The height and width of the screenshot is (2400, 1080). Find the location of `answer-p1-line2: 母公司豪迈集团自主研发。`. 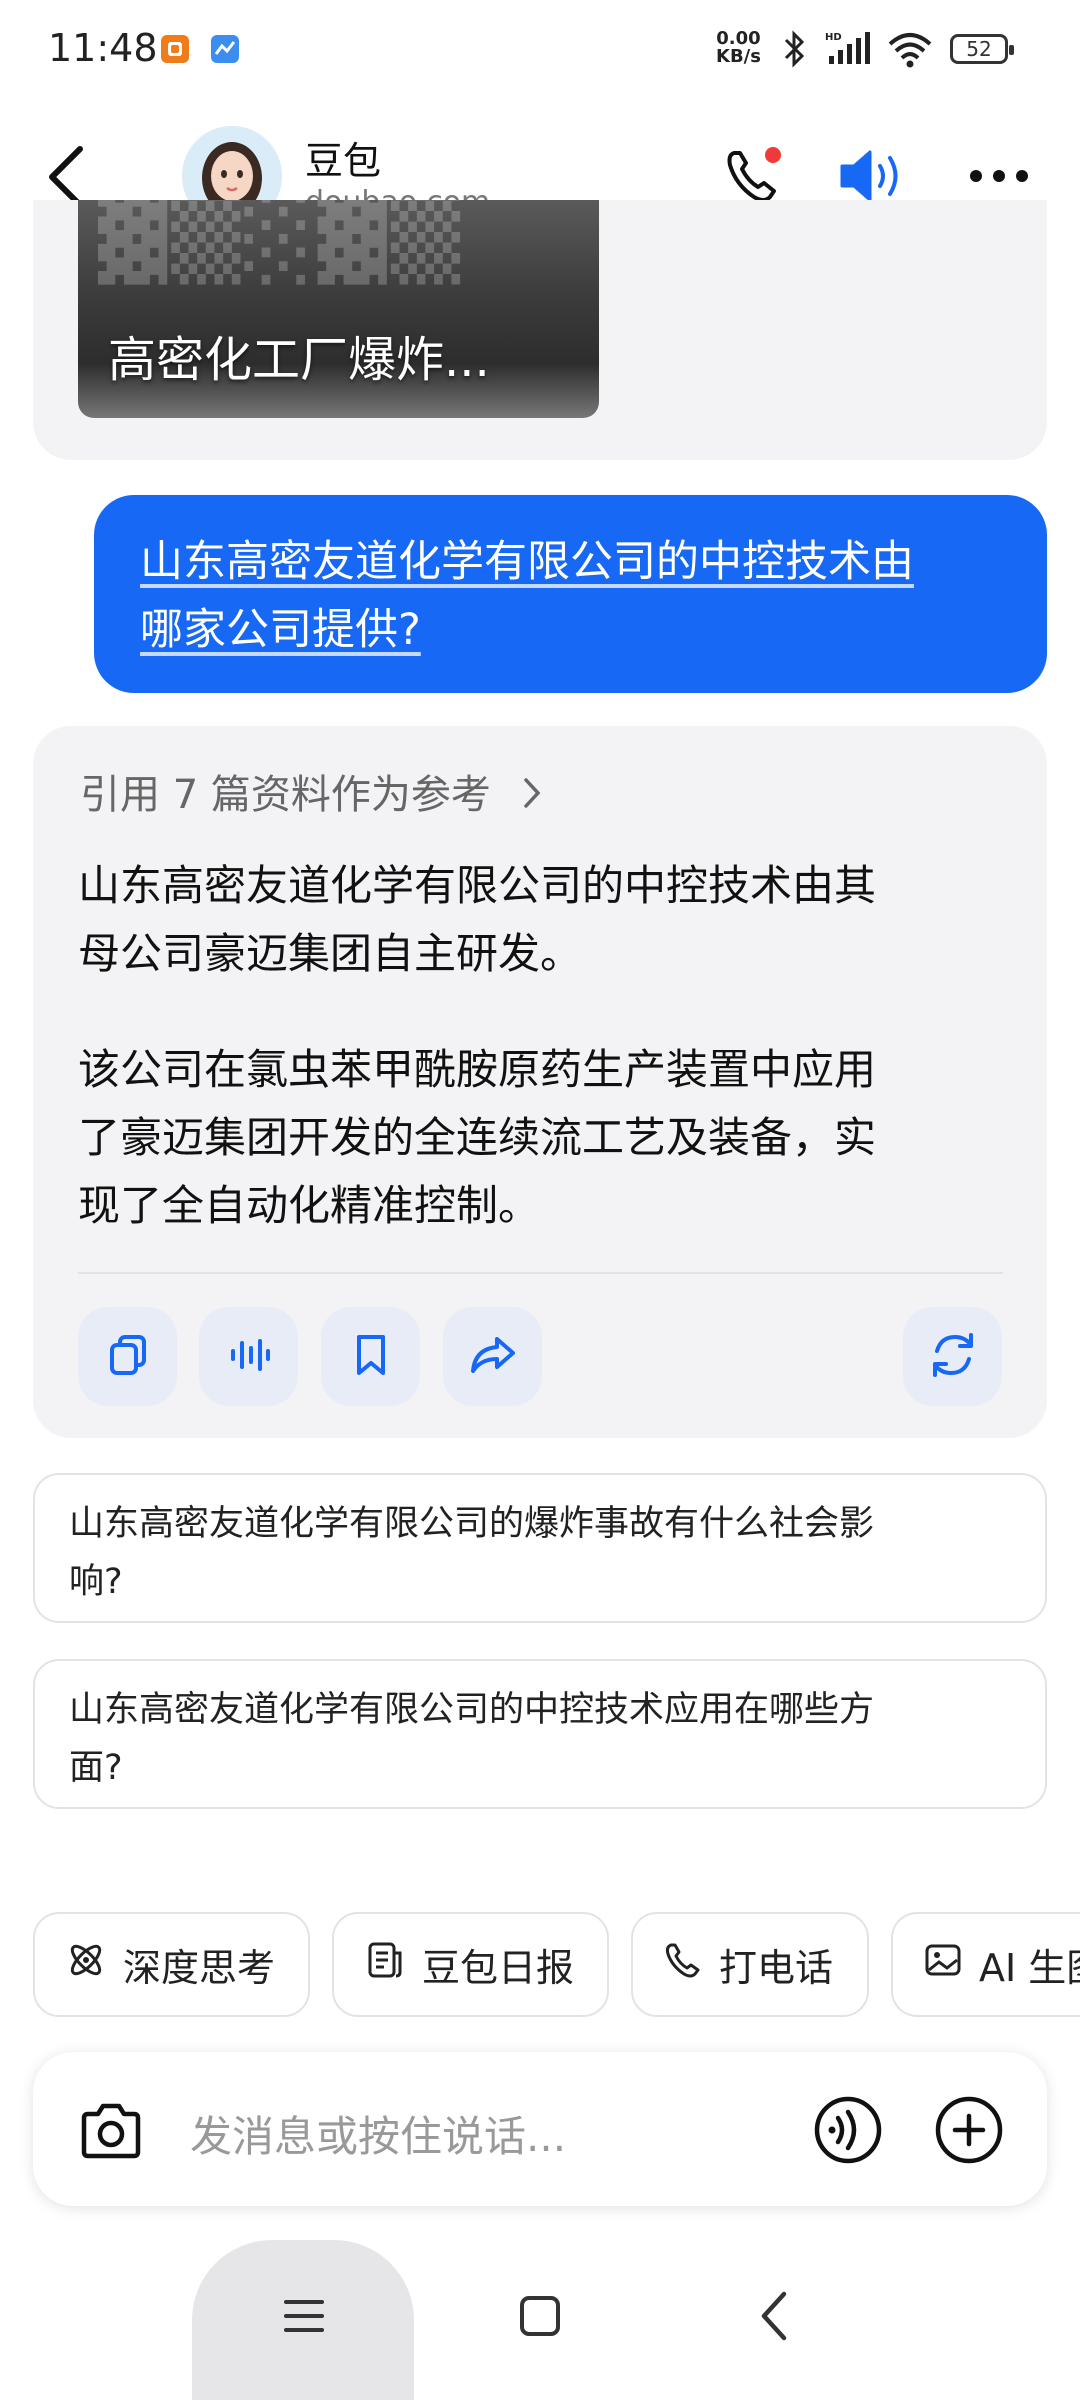

answer-p1-line2: 母公司豪迈集团自主研发。 is located at coordinates (330, 953).